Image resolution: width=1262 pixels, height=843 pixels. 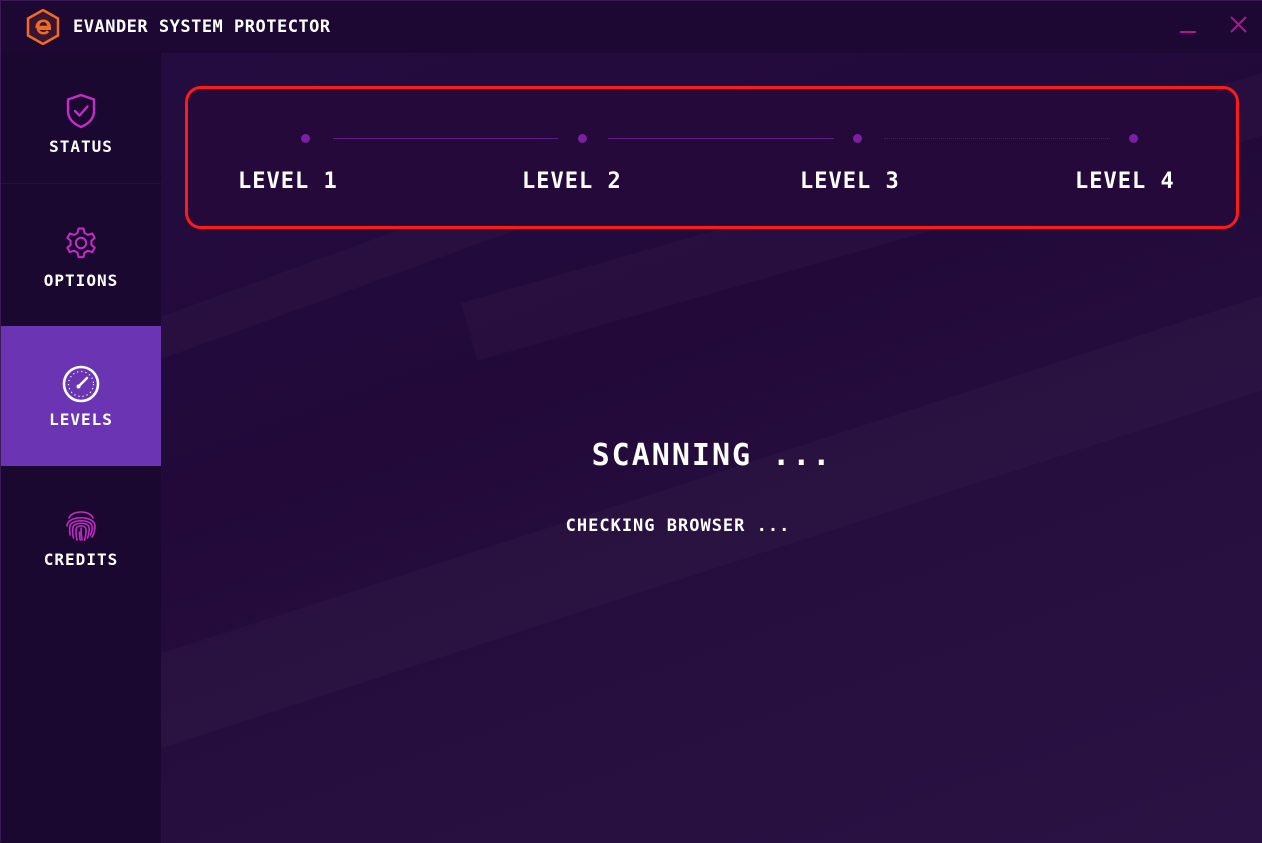 I want to click on sidebar-item-credits: CREDITS, so click(x=81, y=536).